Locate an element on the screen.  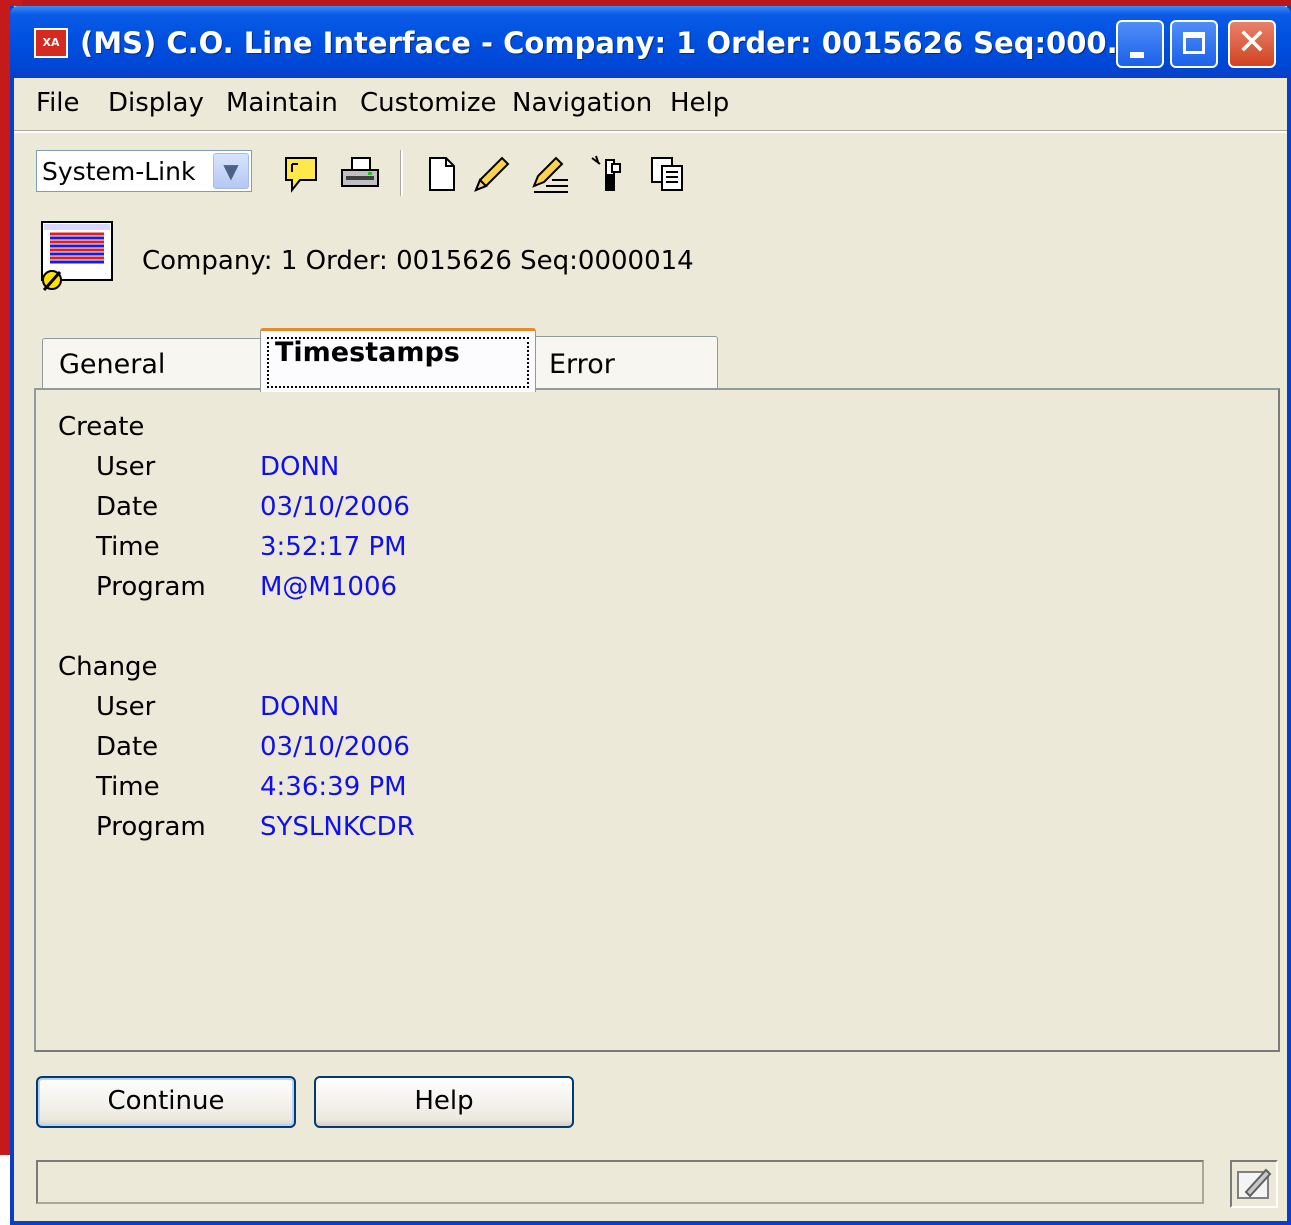
menu-file: File is located at coordinates (58, 103).